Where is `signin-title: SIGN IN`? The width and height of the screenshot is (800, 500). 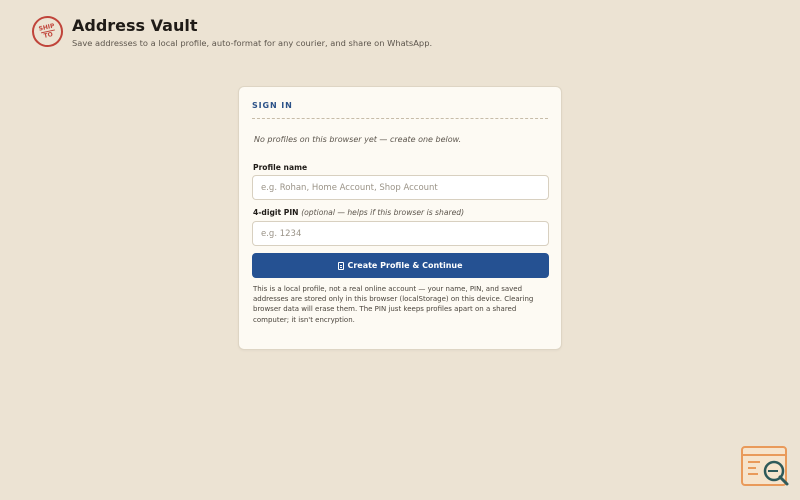 signin-title: SIGN IN is located at coordinates (272, 105).